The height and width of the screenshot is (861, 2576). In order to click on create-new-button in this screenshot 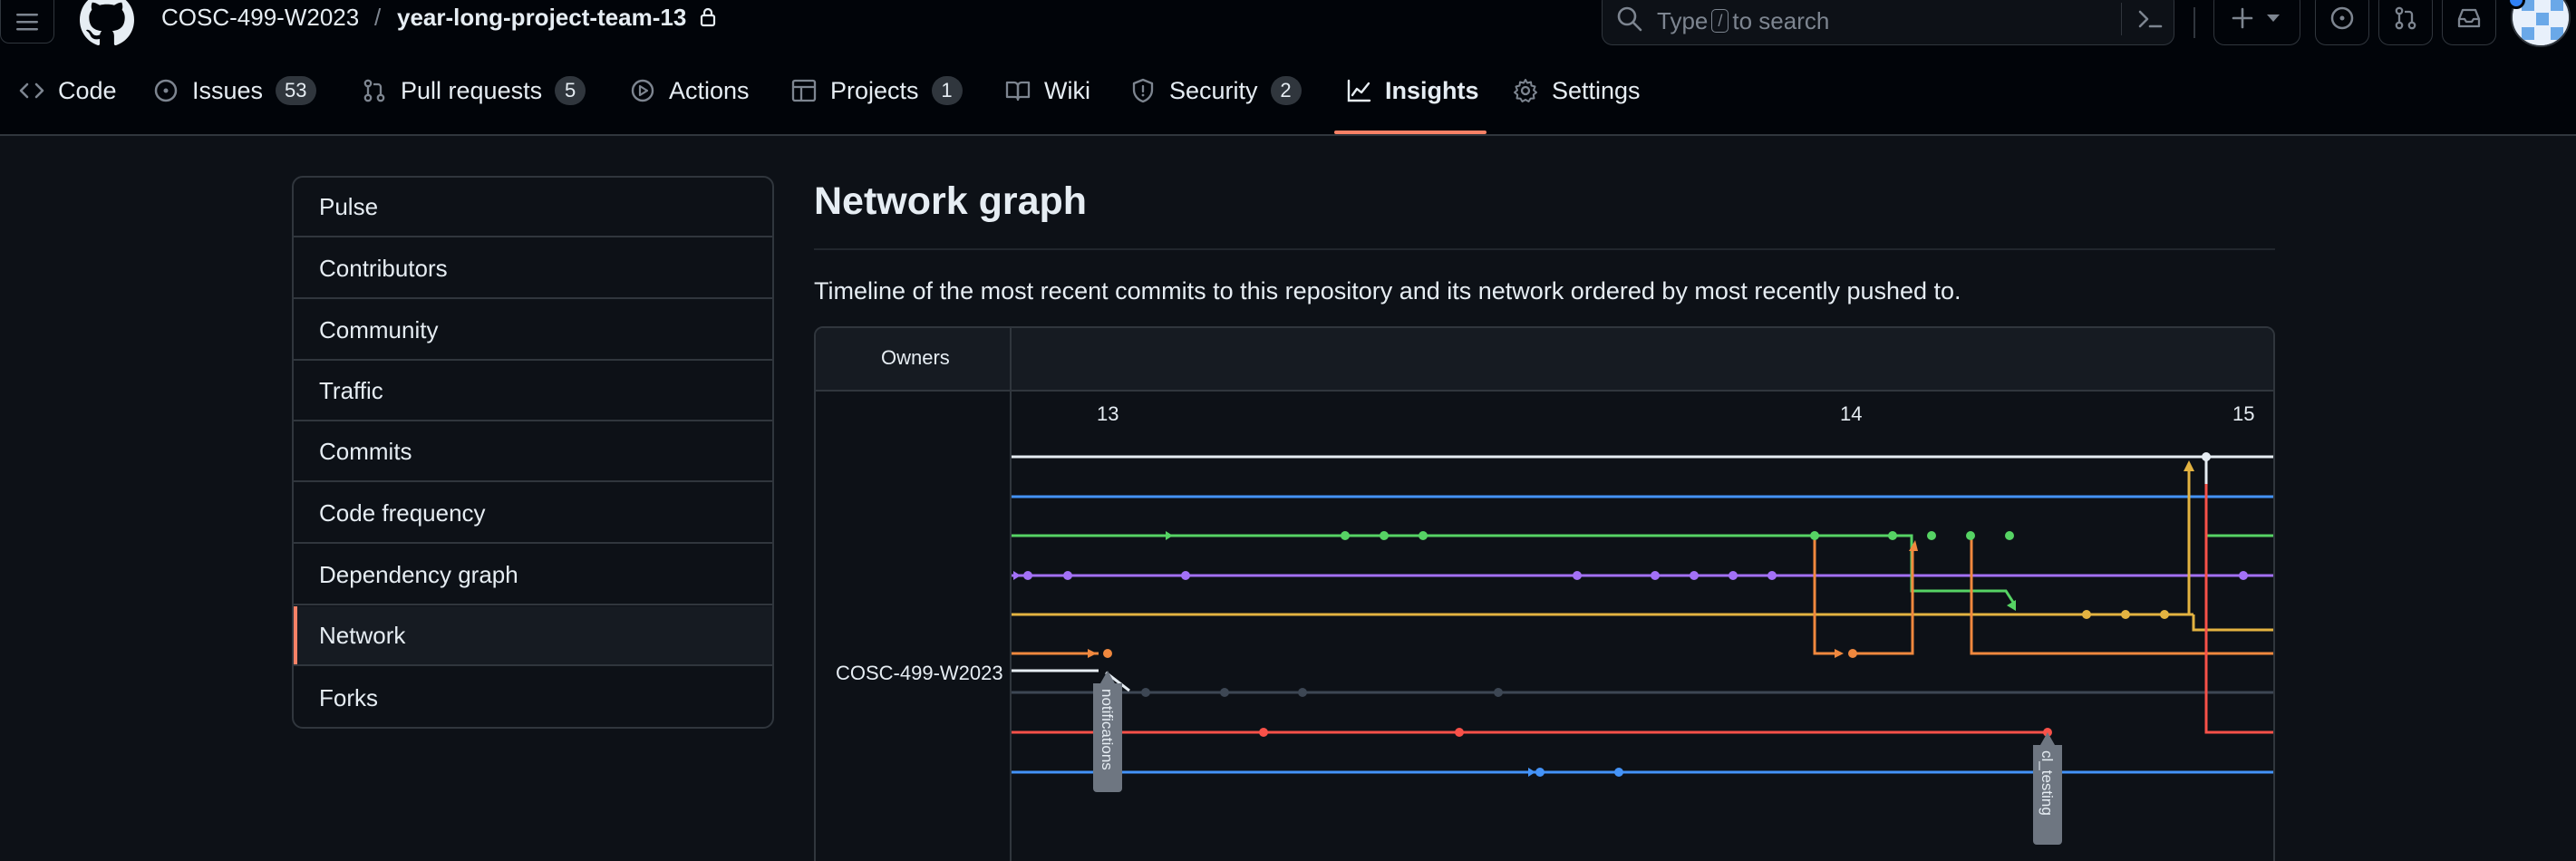, I will do `click(2256, 22)`.